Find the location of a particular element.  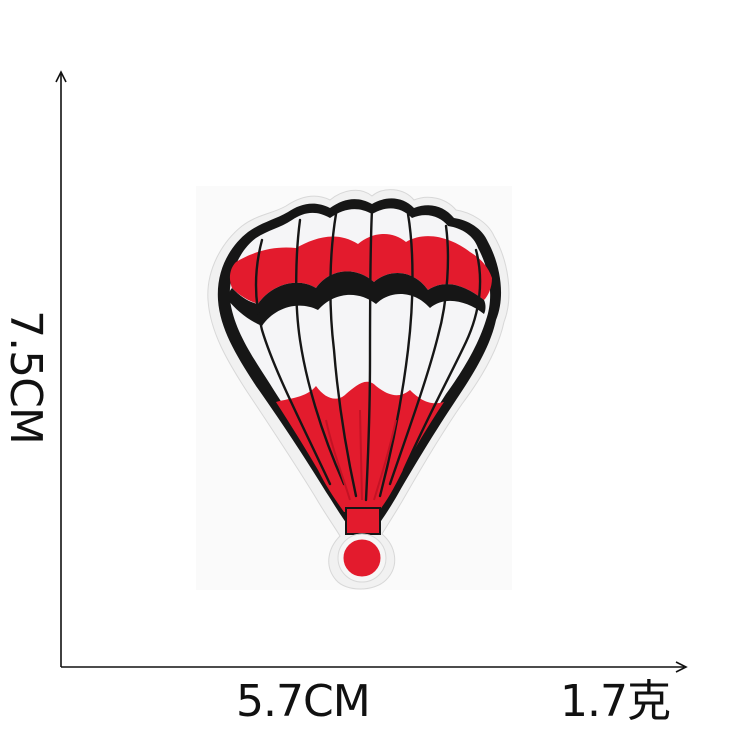

width-dimension-label: 5.7CM is located at coordinates (303, 701).